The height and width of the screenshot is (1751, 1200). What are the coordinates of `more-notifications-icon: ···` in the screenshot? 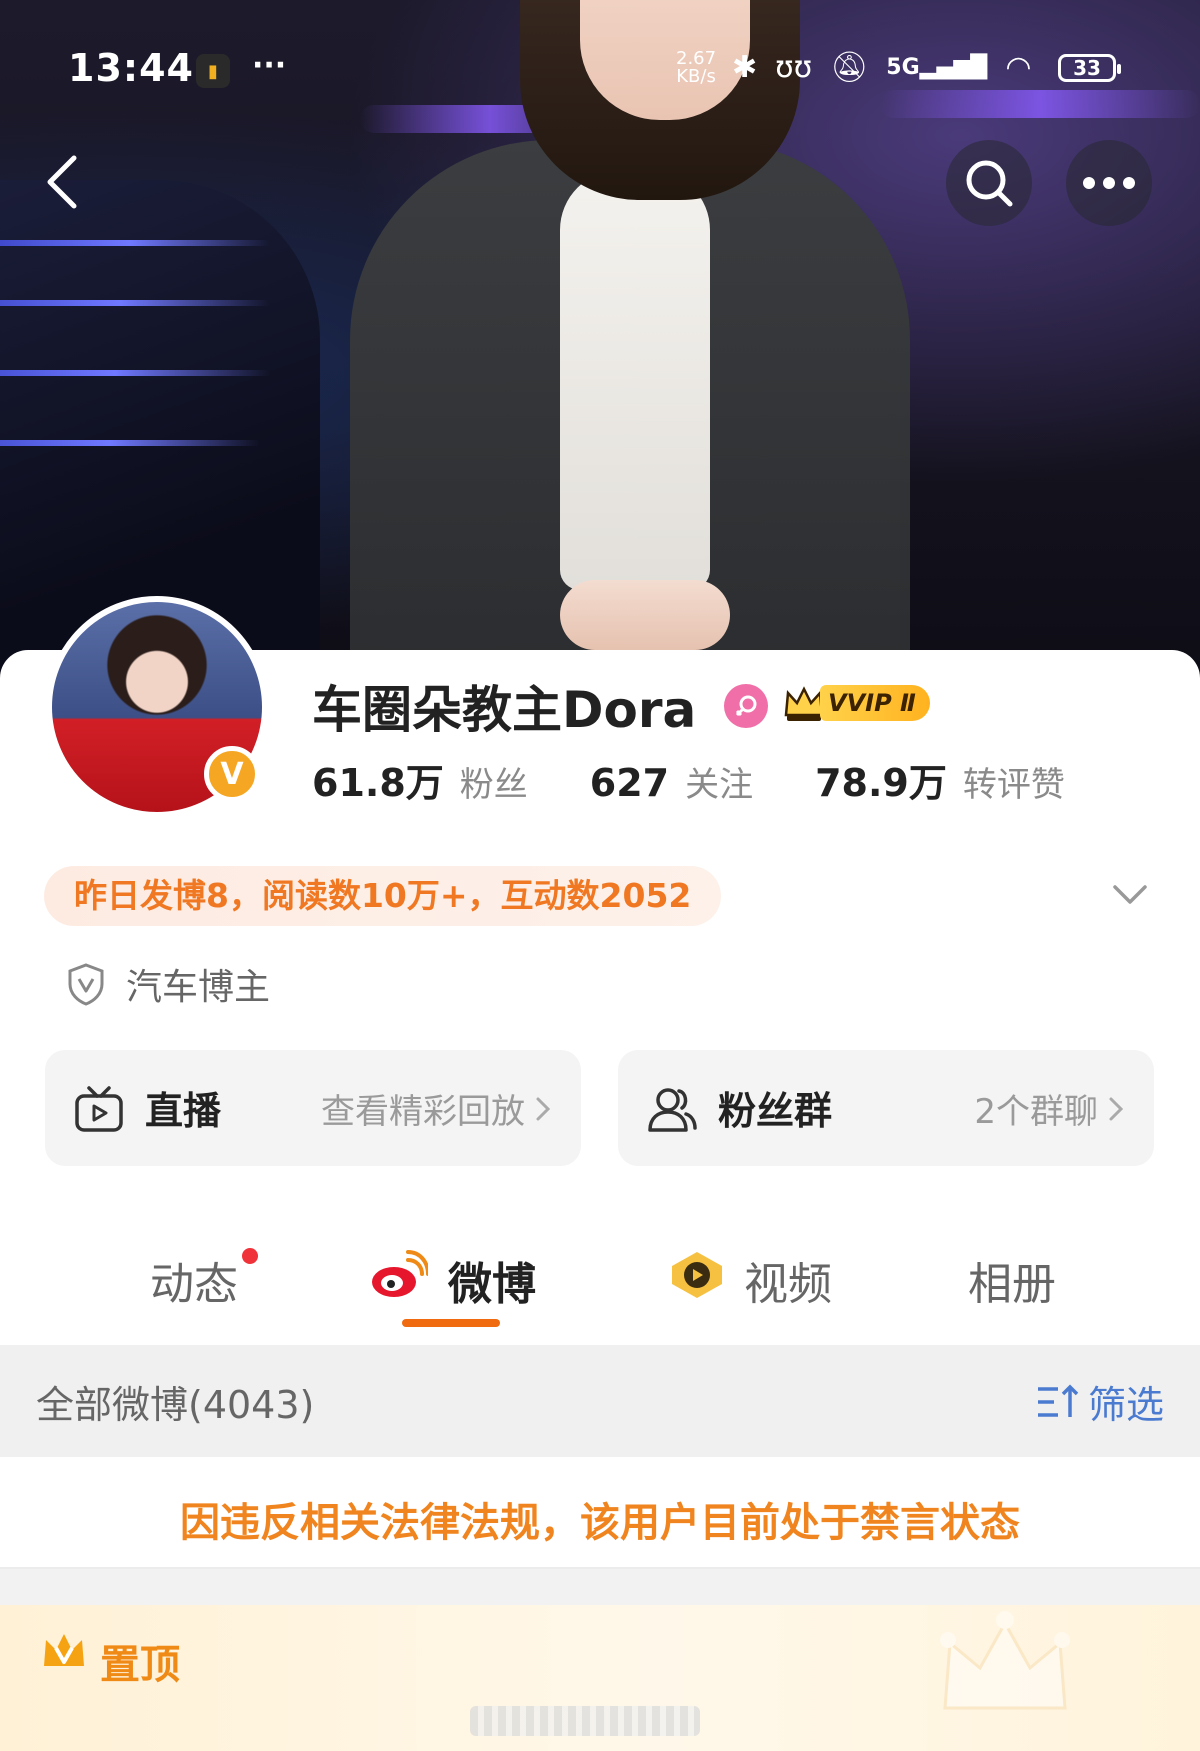 It's located at (269, 65).